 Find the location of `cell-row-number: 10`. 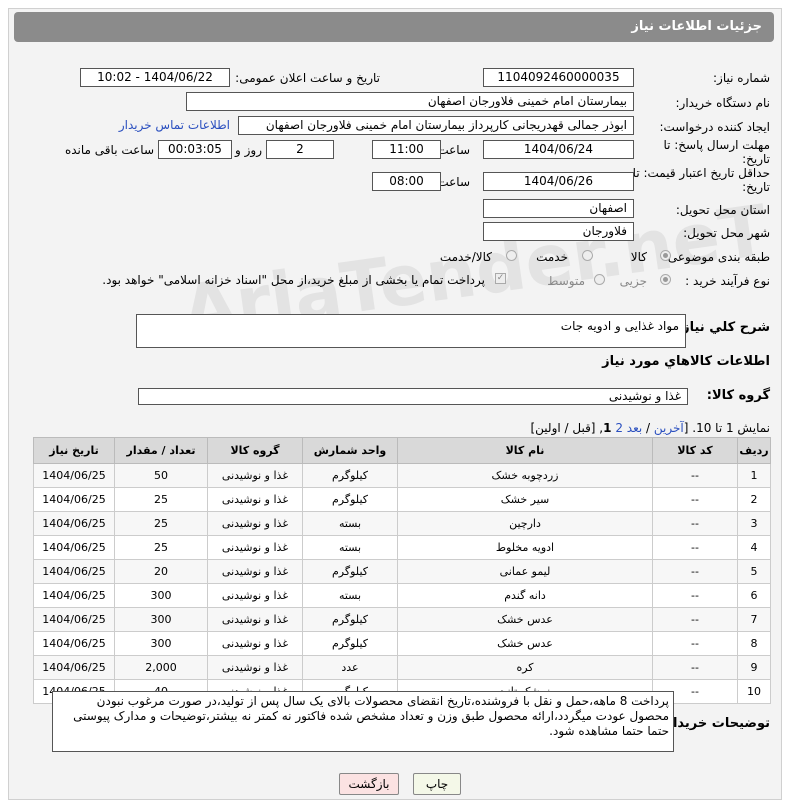

cell-row-number: 10 is located at coordinates (754, 691).